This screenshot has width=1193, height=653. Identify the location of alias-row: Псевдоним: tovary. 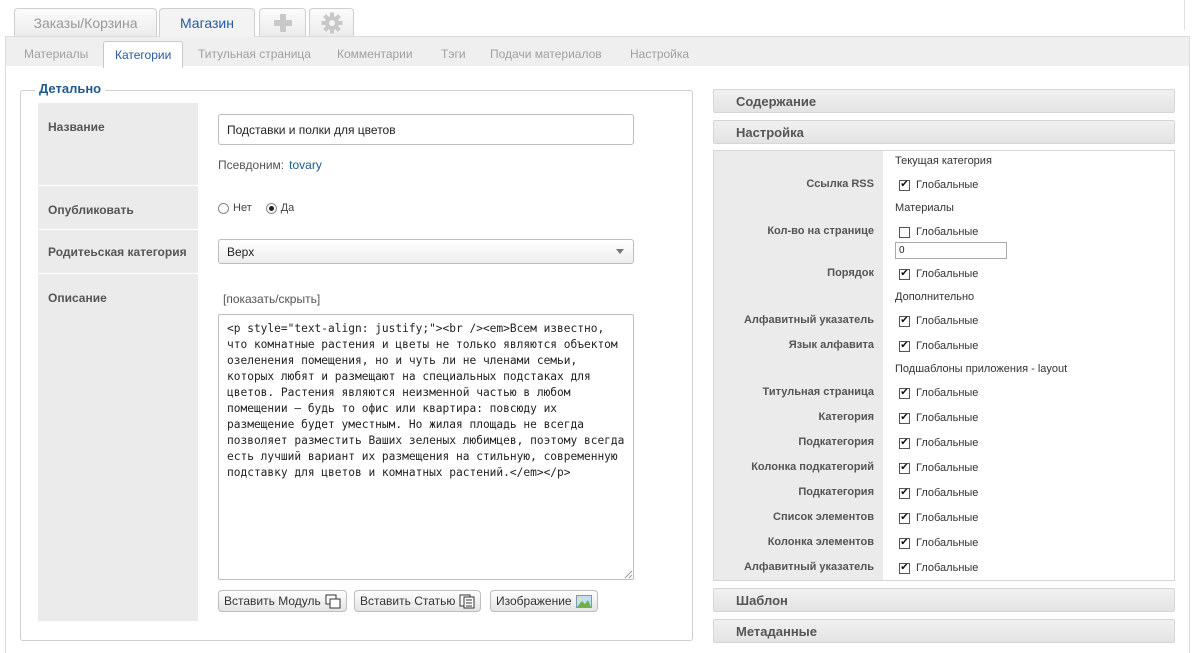
(270, 165).